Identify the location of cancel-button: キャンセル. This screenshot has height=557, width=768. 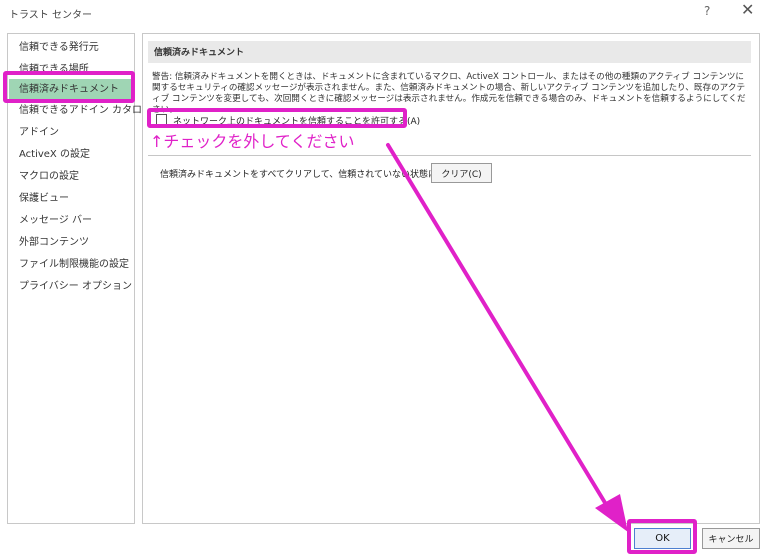
(731, 538).